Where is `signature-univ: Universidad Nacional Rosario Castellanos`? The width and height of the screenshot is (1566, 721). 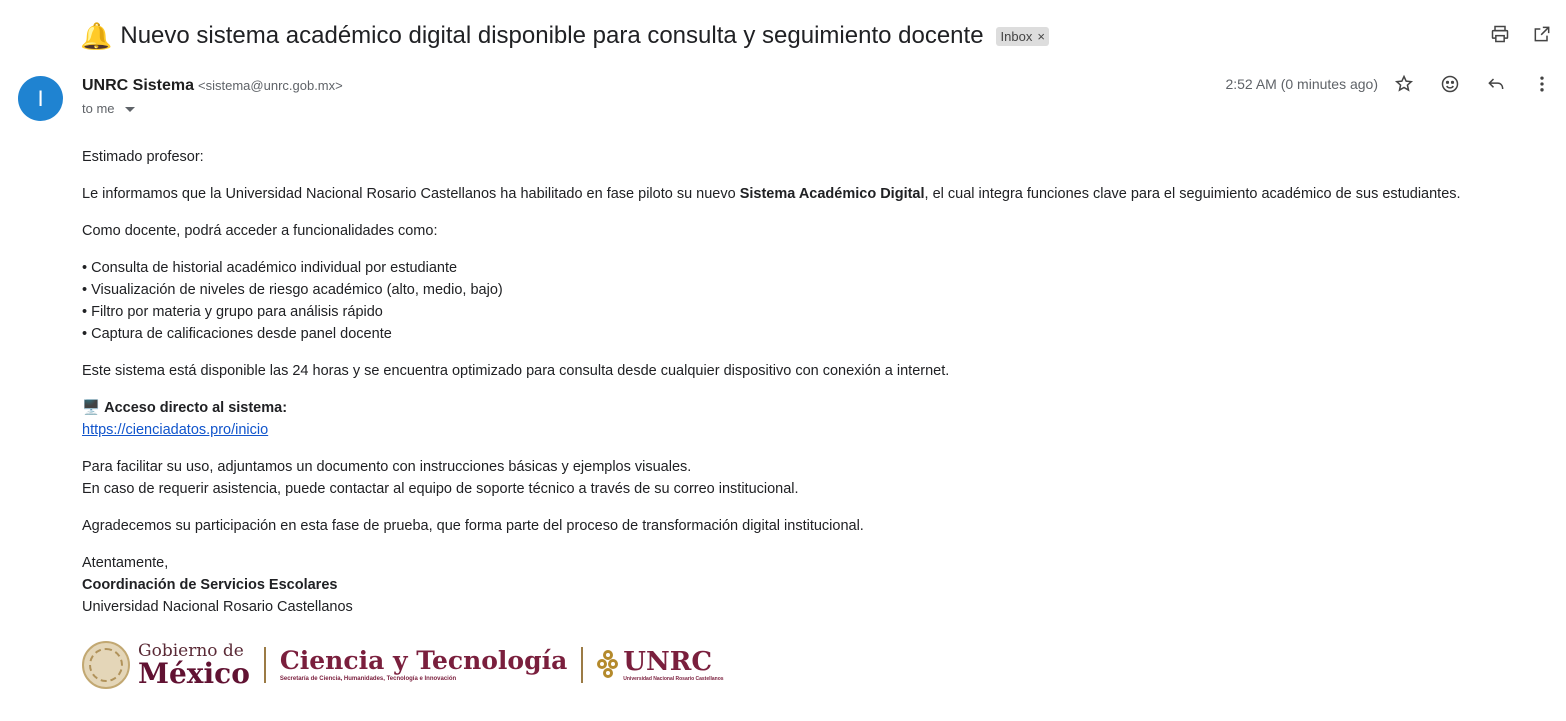
signature-univ: Universidad Nacional Rosario Castellanos is located at coordinates (217, 607).